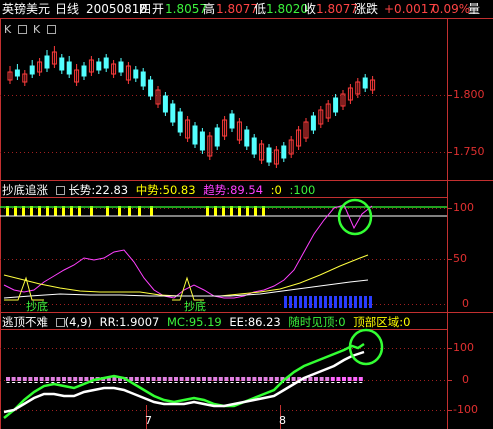 The width and height of the screenshot is (493, 429). I want to click on indicator1-mid-line, so click(186, 275).